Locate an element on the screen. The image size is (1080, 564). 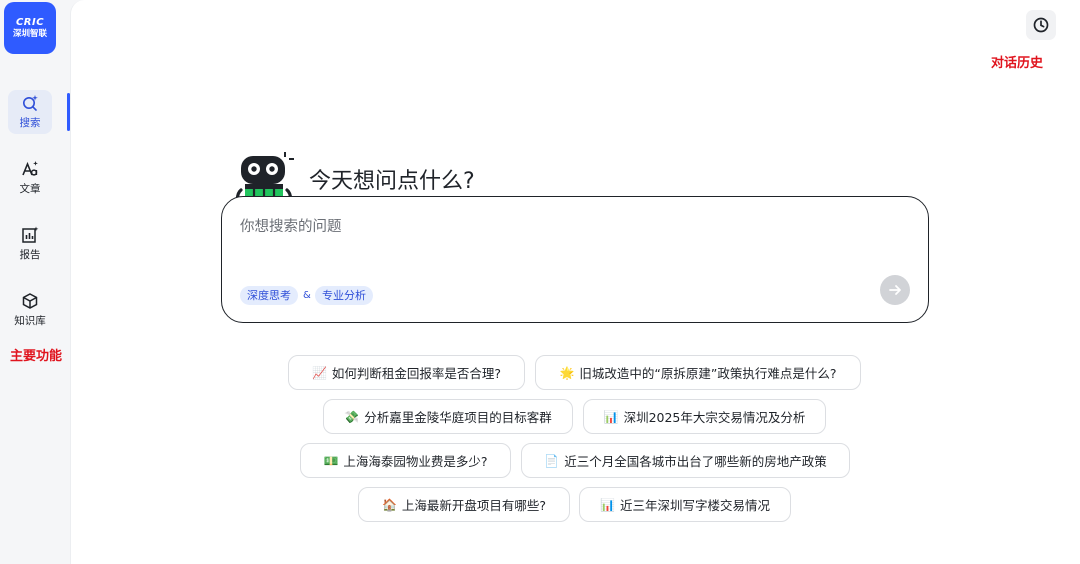
app-logo: CRIC 深圳智联 is located at coordinates (30, 28).